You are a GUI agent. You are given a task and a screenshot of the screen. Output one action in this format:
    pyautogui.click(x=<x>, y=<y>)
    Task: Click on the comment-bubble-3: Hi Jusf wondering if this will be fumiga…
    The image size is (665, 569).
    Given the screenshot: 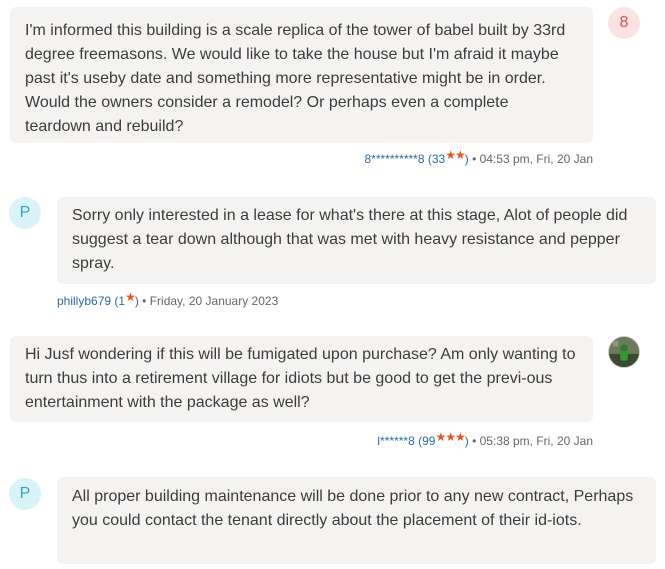 What is the action you would take?
    pyautogui.click(x=301, y=379)
    